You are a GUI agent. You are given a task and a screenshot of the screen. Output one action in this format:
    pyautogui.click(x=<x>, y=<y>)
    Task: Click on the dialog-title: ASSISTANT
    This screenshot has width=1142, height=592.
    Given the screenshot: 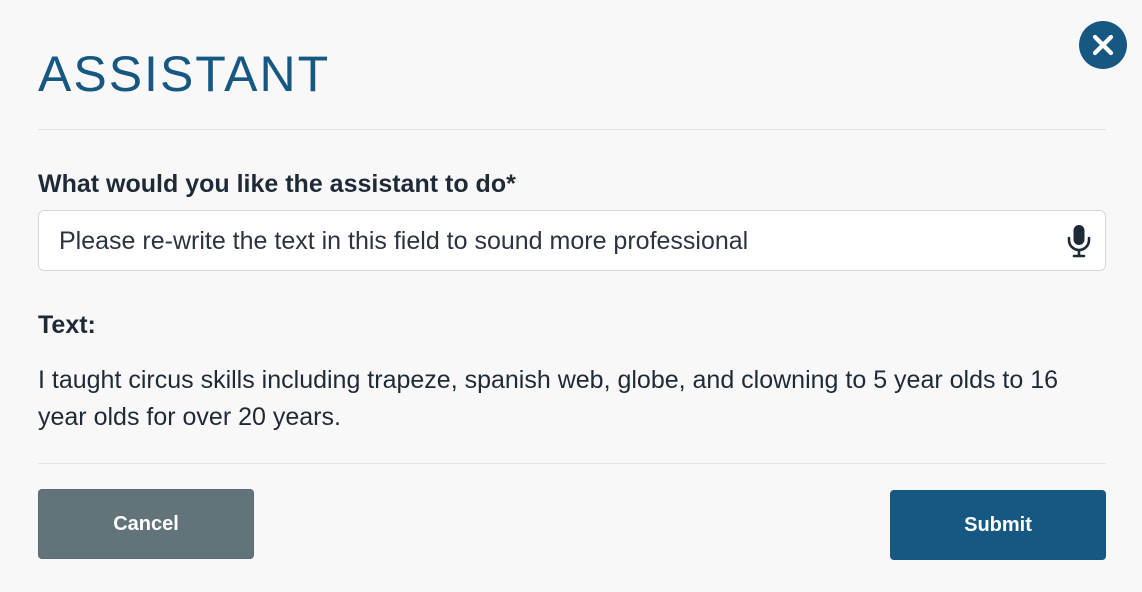 What is the action you would take?
    pyautogui.click(x=184, y=74)
    